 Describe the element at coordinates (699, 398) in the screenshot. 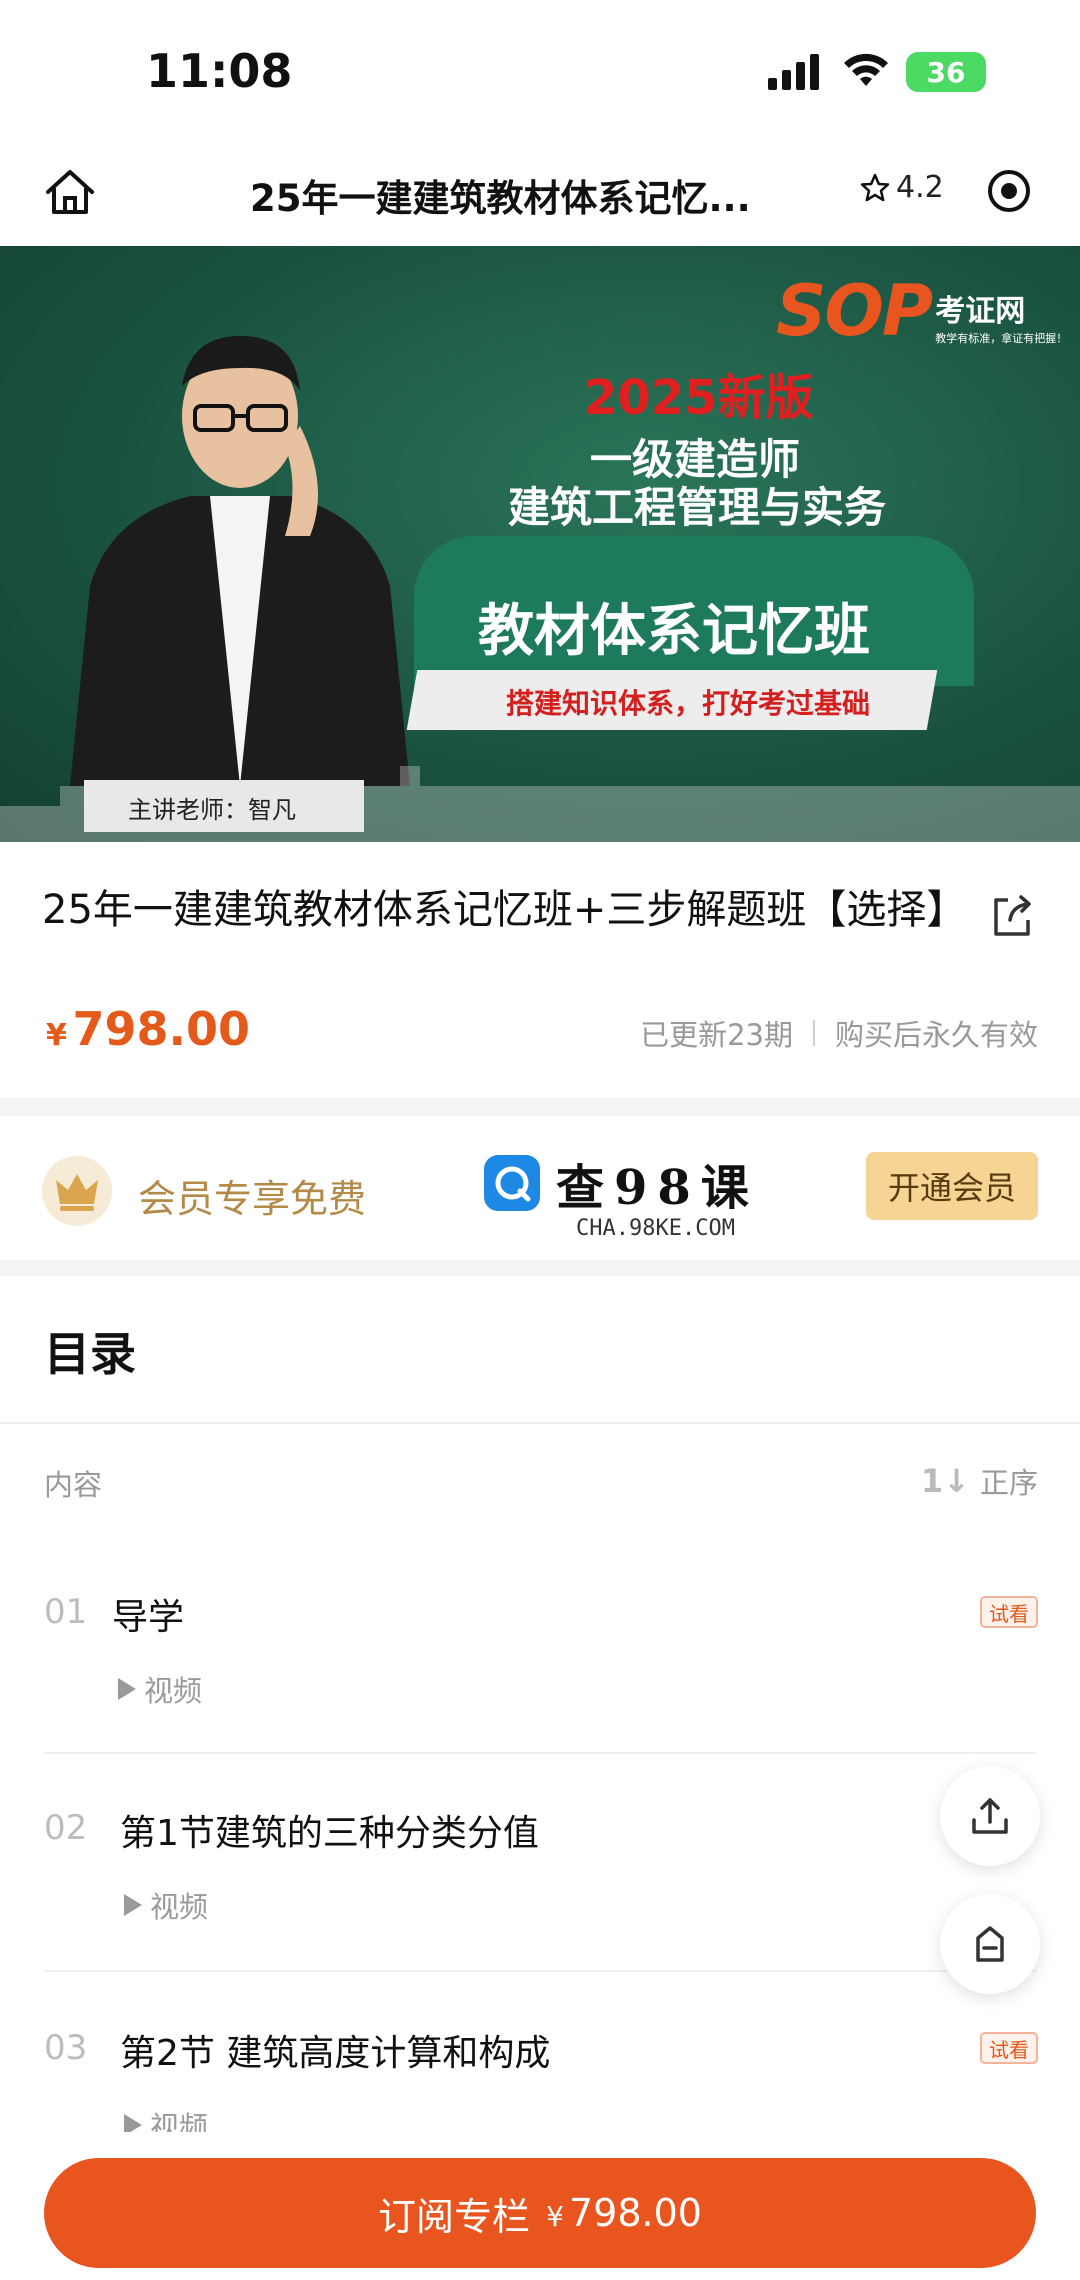

I see `banner-year: 2025新版` at that location.